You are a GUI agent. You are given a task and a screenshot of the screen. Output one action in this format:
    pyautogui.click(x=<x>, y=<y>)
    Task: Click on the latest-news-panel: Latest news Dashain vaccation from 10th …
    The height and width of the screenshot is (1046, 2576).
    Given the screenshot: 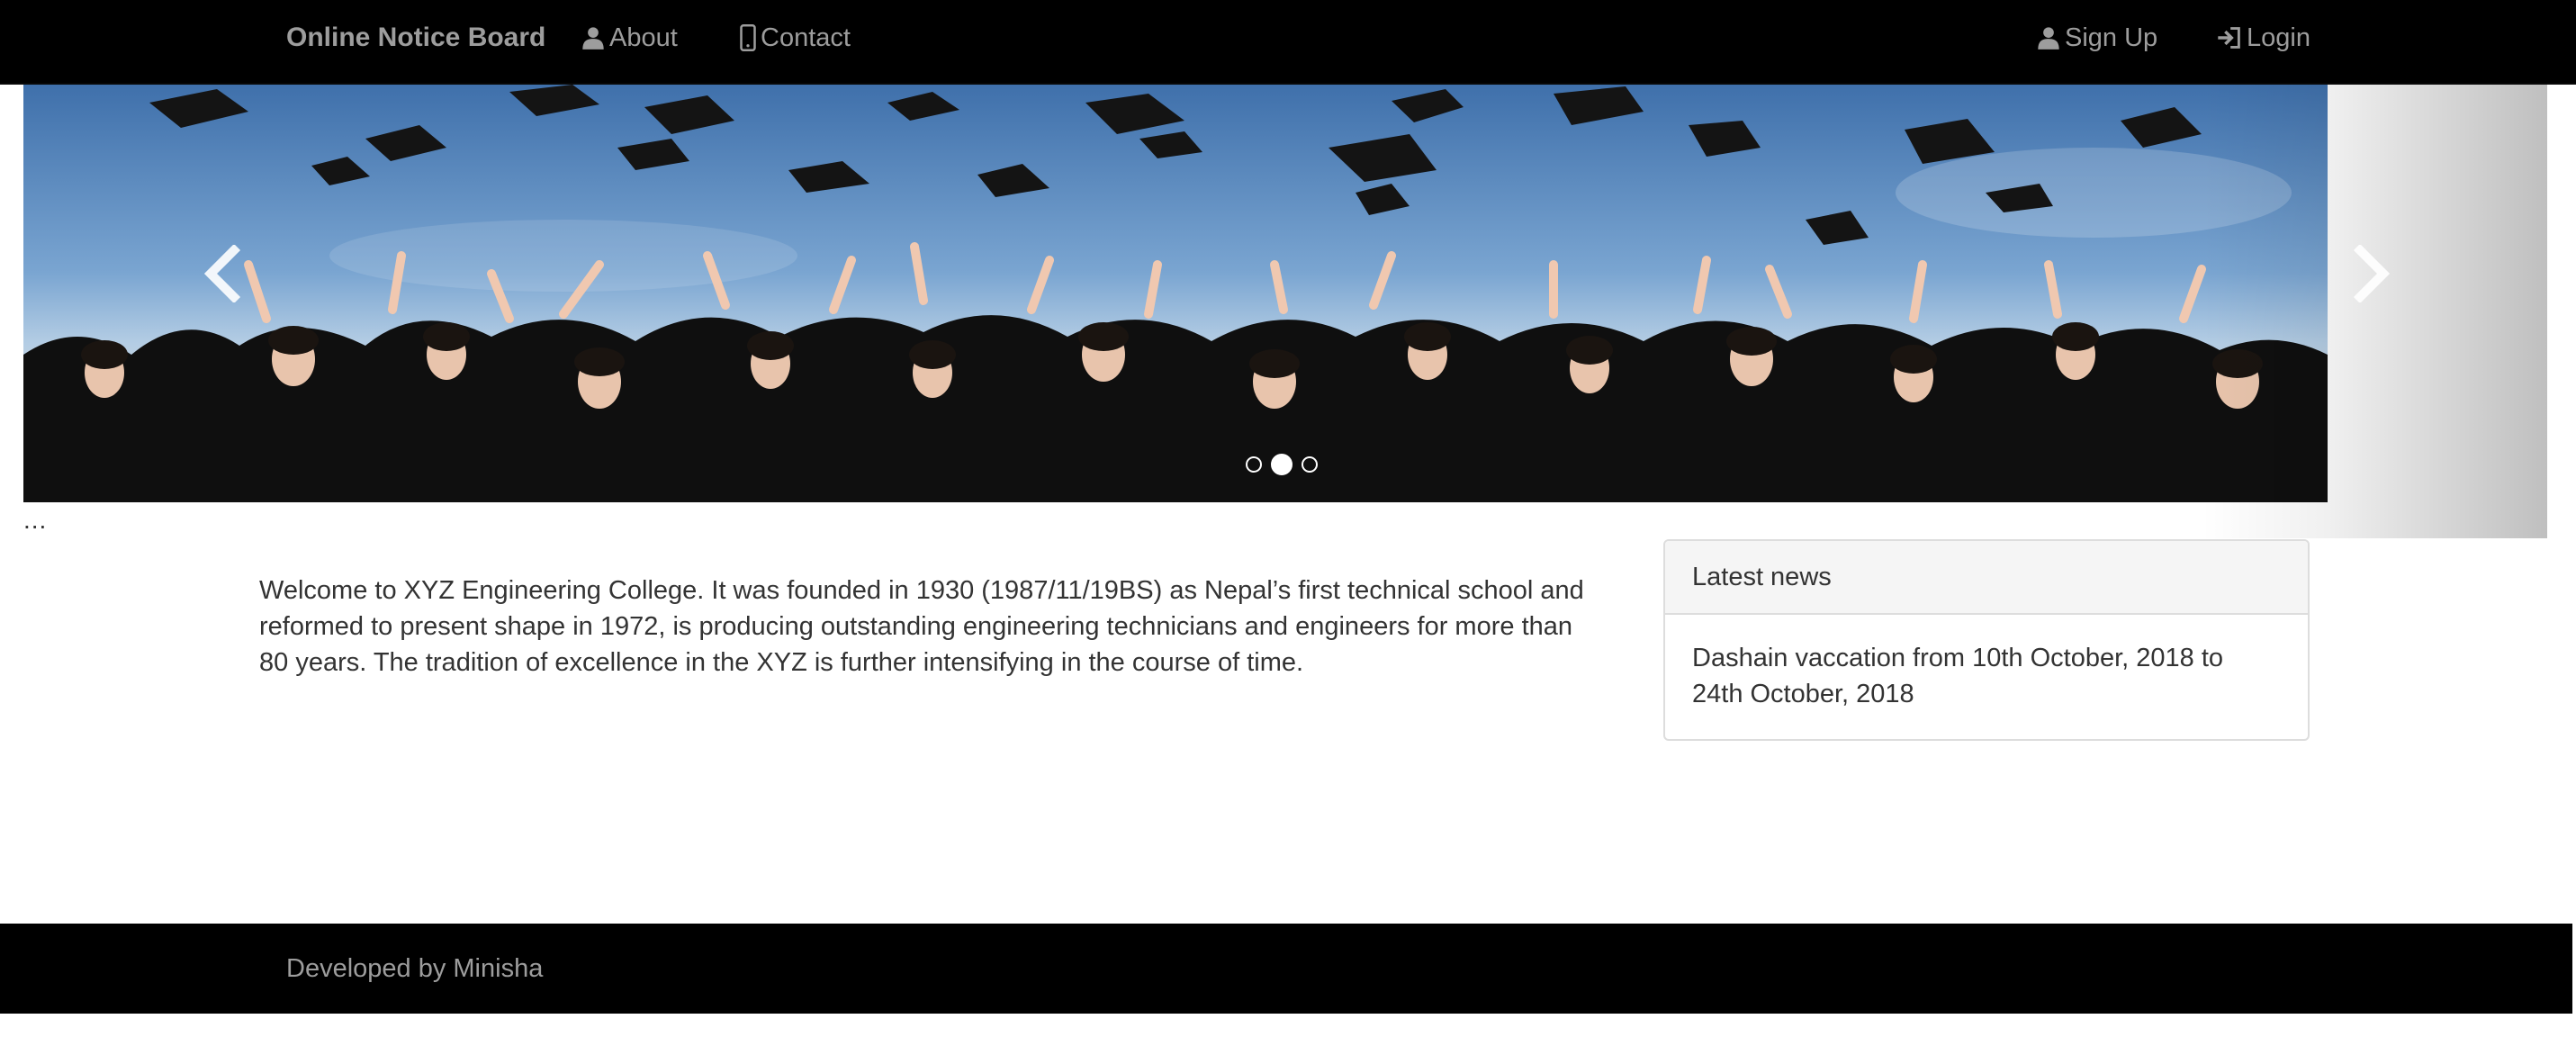 What is the action you would take?
    pyautogui.click(x=1986, y=640)
    